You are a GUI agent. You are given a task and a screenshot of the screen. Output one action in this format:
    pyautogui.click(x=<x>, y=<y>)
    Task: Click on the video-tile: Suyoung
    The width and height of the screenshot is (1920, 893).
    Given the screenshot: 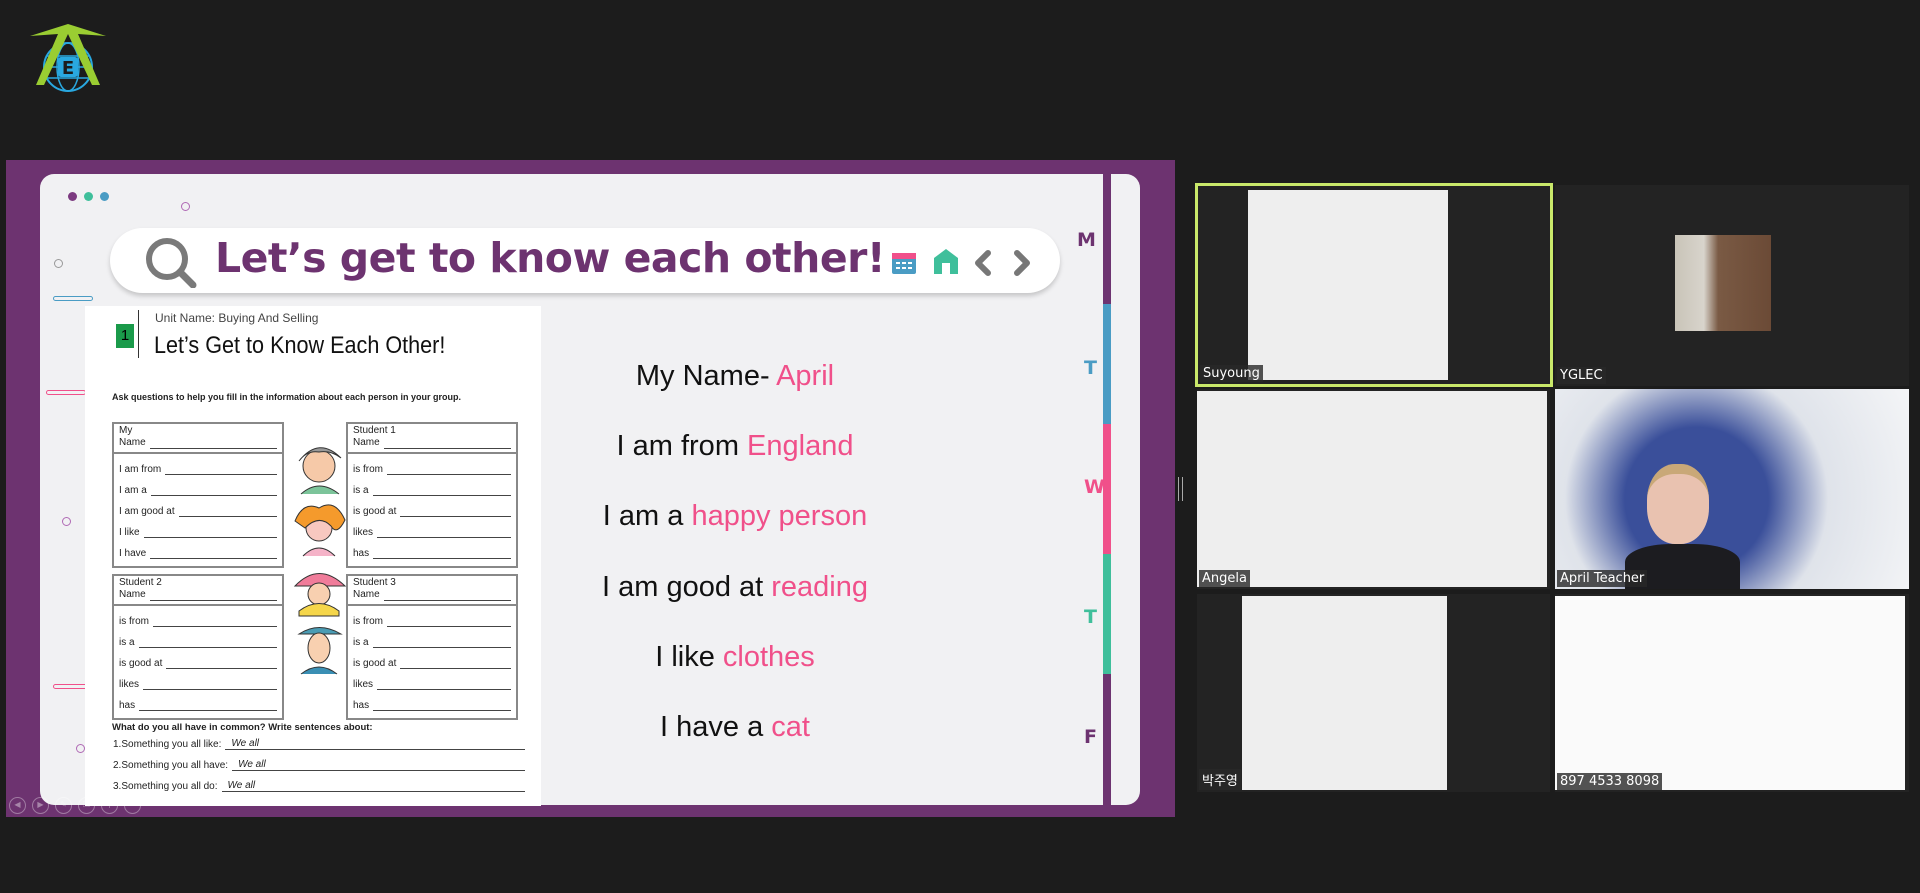 What is the action you would take?
    pyautogui.click(x=1374, y=285)
    